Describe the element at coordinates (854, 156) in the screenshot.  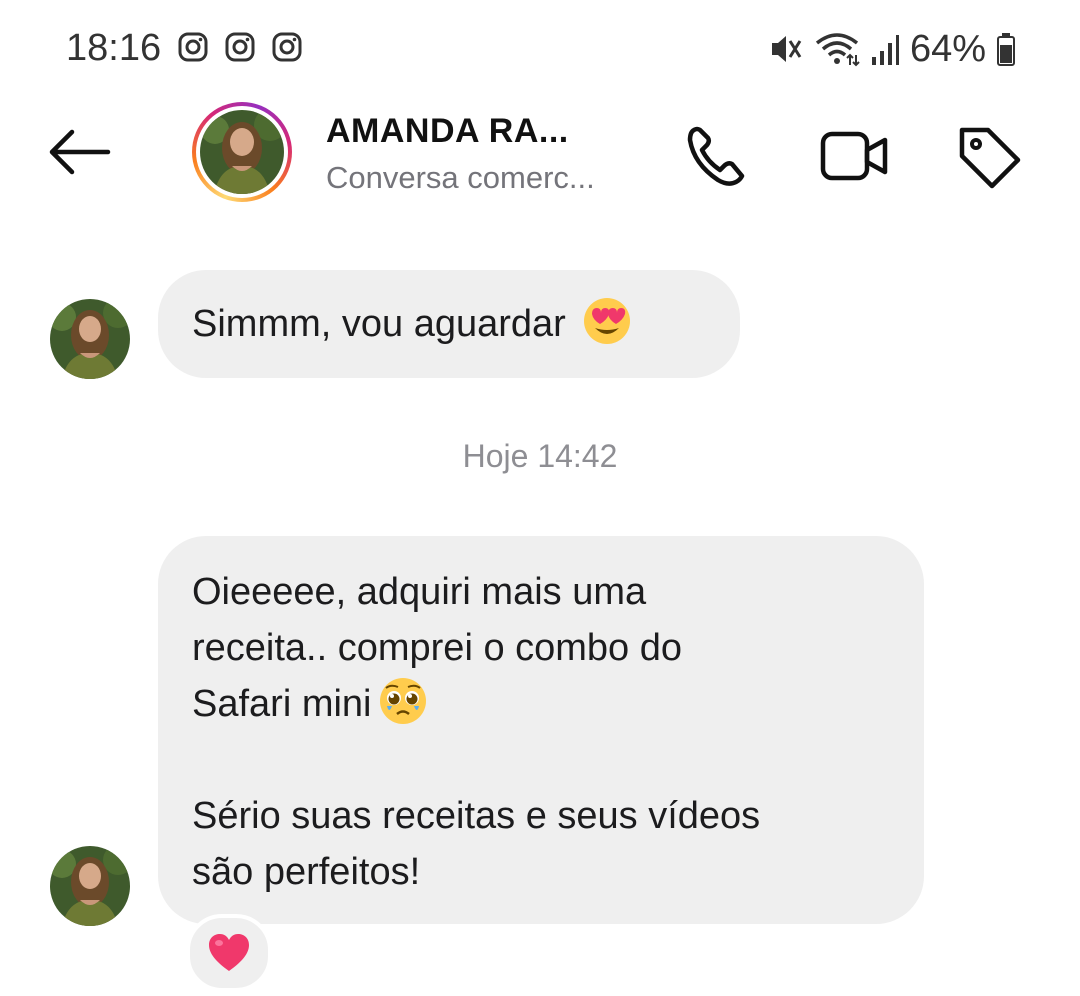
I see `video-call-icon` at that location.